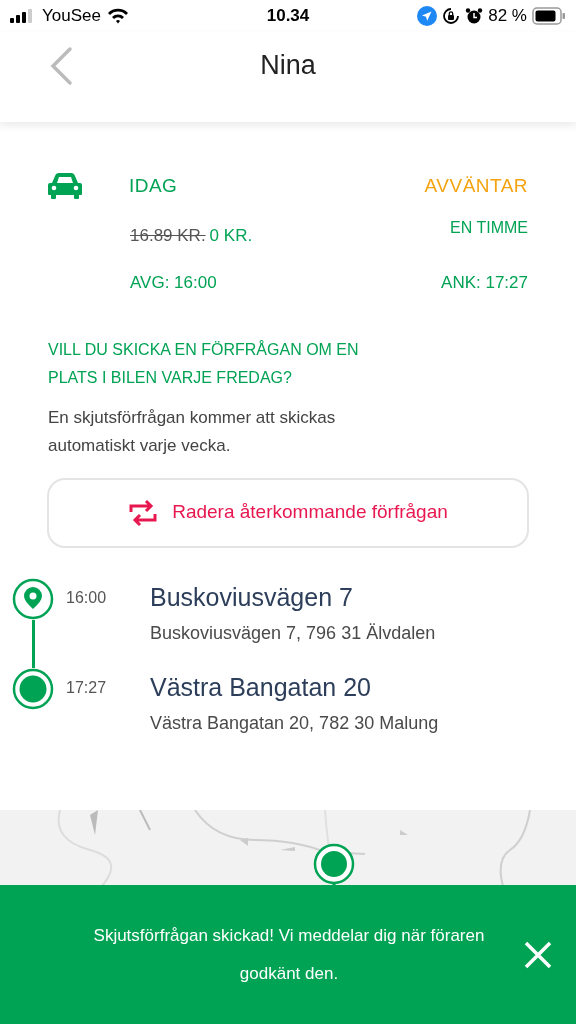  What do you see at coordinates (33, 643) in the screenshot?
I see `route-line` at bounding box center [33, 643].